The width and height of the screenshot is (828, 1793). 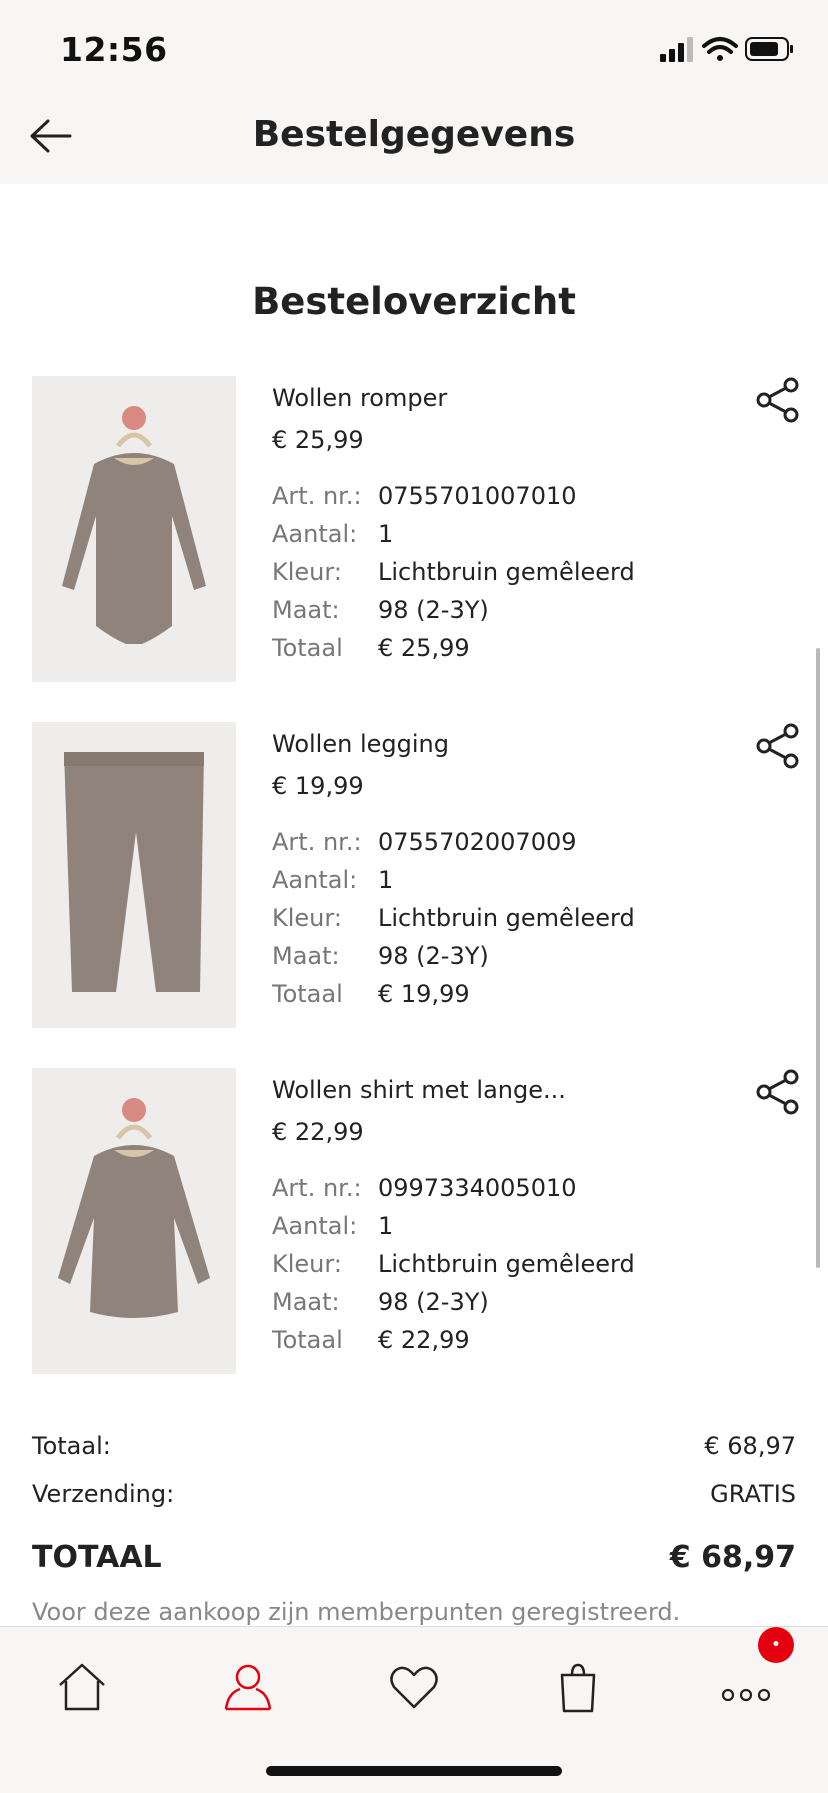 What do you see at coordinates (71, 1446) in the screenshot?
I see `subtotal-label: Totaal:` at bounding box center [71, 1446].